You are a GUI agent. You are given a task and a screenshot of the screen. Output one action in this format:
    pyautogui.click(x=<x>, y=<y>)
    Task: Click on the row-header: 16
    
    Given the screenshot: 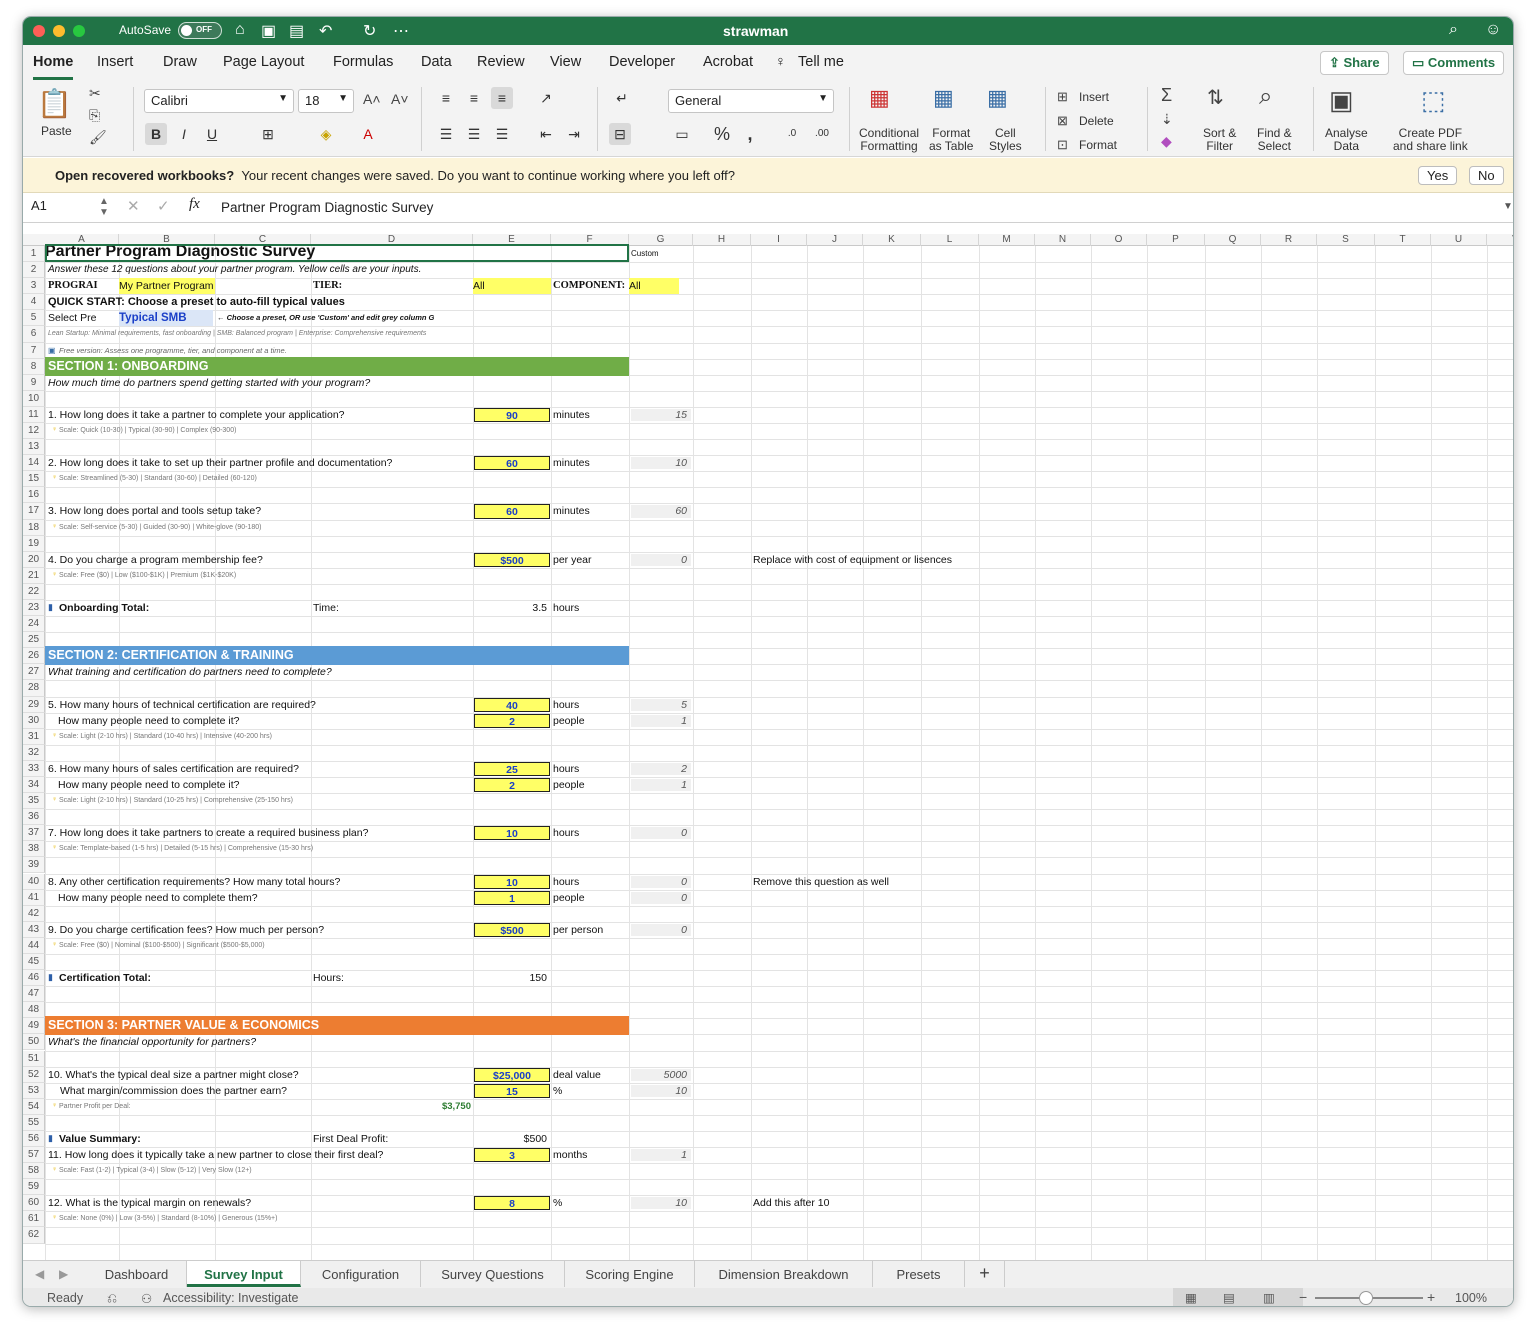 What is the action you would take?
    pyautogui.click(x=34, y=495)
    